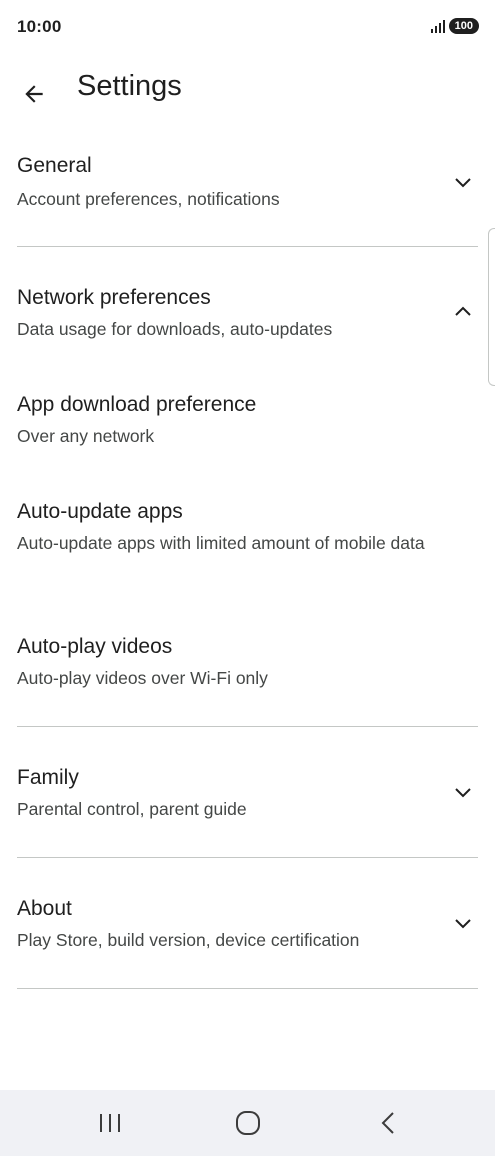 This screenshot has width=495, height=1156. Describe the element at coordinates (129, 86) in the screenshot. I see `page-title: Settings` at that location.